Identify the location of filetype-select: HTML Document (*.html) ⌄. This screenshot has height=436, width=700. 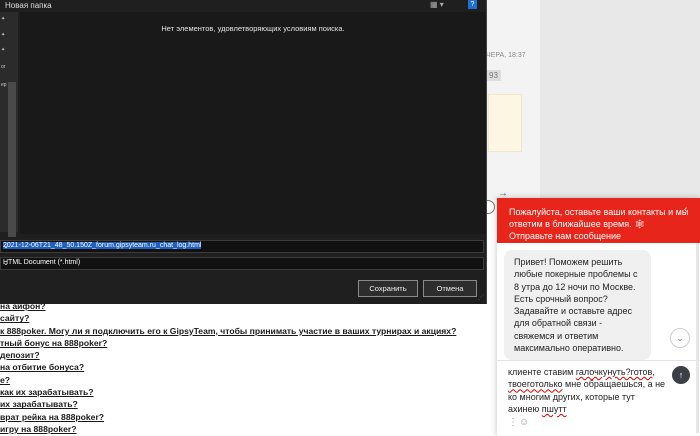
(242, 263).